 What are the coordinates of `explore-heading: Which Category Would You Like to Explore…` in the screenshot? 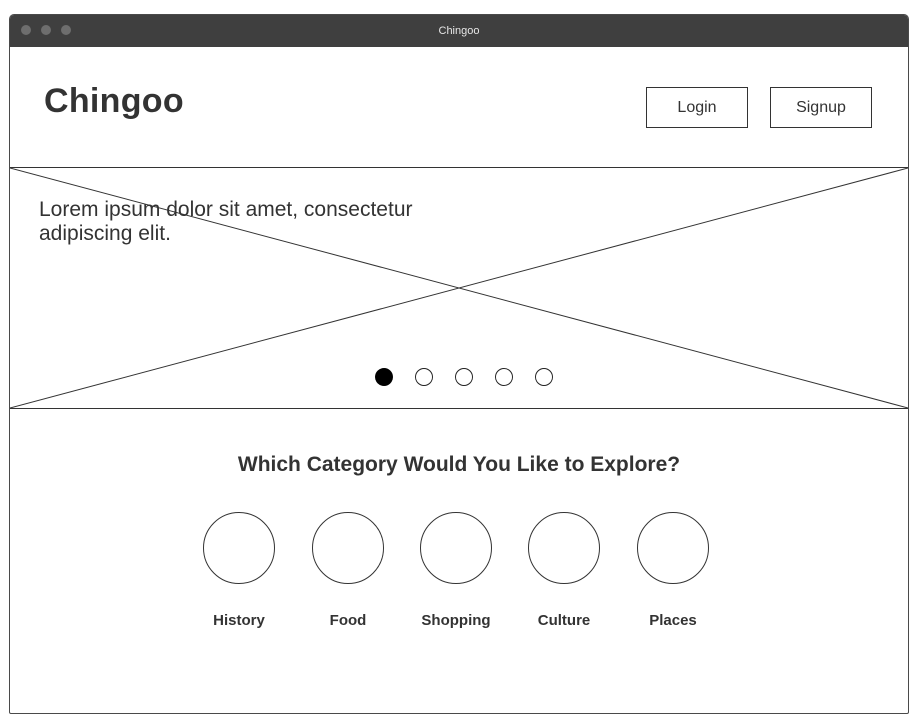 It's located at (459, 464).